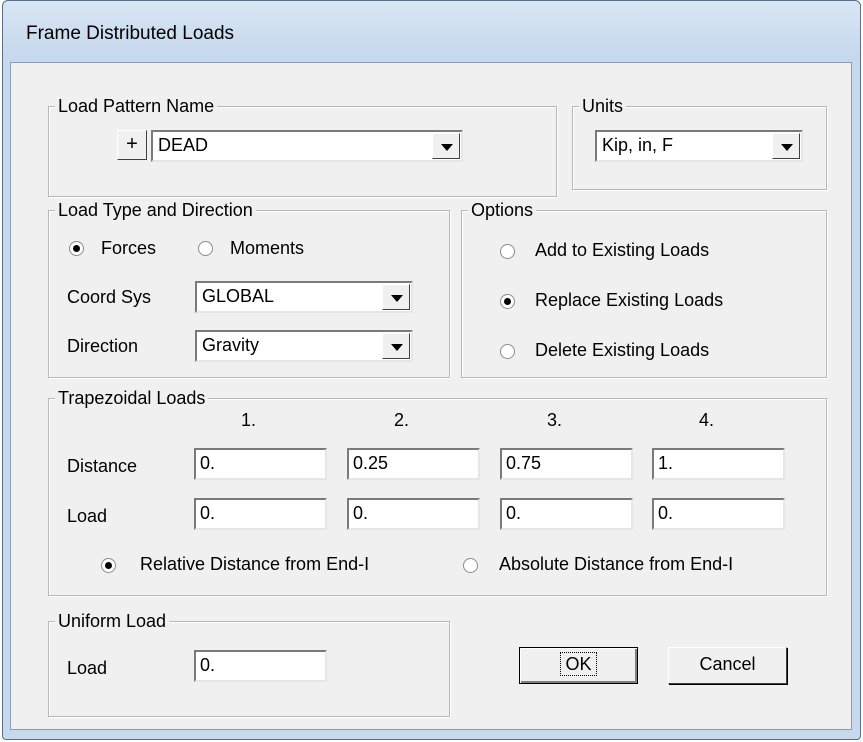 This screenshot has width=863, height=742. Describe the element at coordinates (130, 33) in the screenshot. I see `window-title: Frame Distributed Loads` at that location.